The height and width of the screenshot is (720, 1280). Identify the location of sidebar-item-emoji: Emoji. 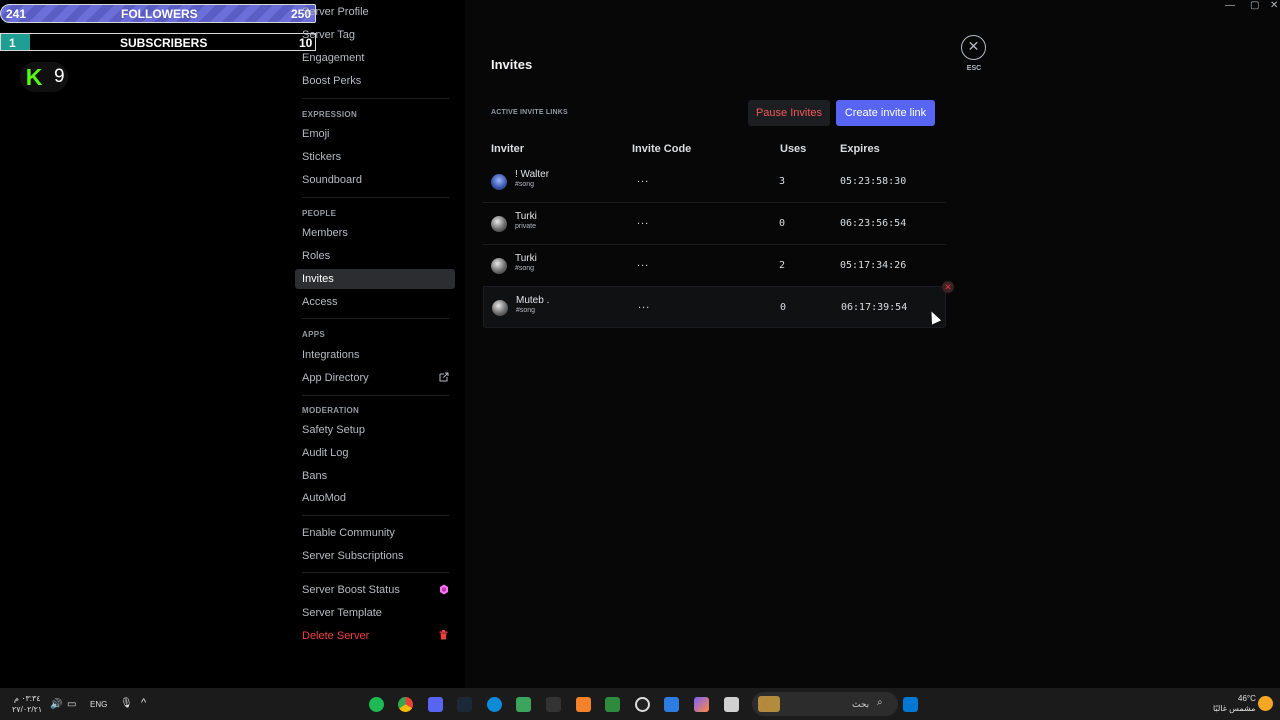
(375, 134).